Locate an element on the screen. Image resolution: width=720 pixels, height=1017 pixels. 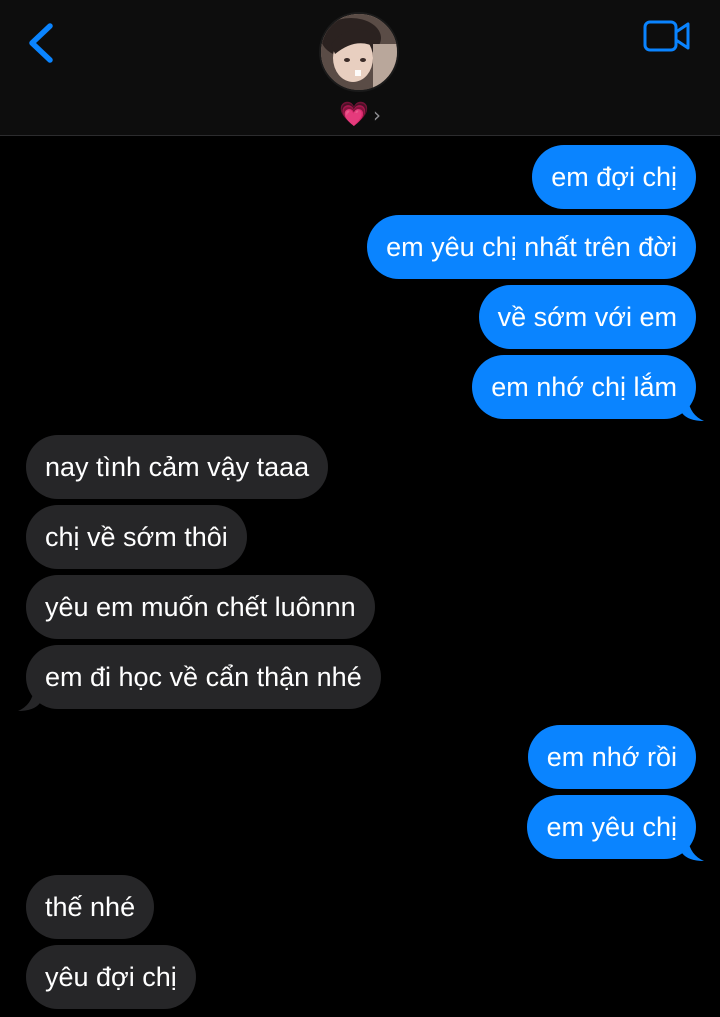
message-text: nay tình cảm vậy taaa is located at coordinates (177, 467).